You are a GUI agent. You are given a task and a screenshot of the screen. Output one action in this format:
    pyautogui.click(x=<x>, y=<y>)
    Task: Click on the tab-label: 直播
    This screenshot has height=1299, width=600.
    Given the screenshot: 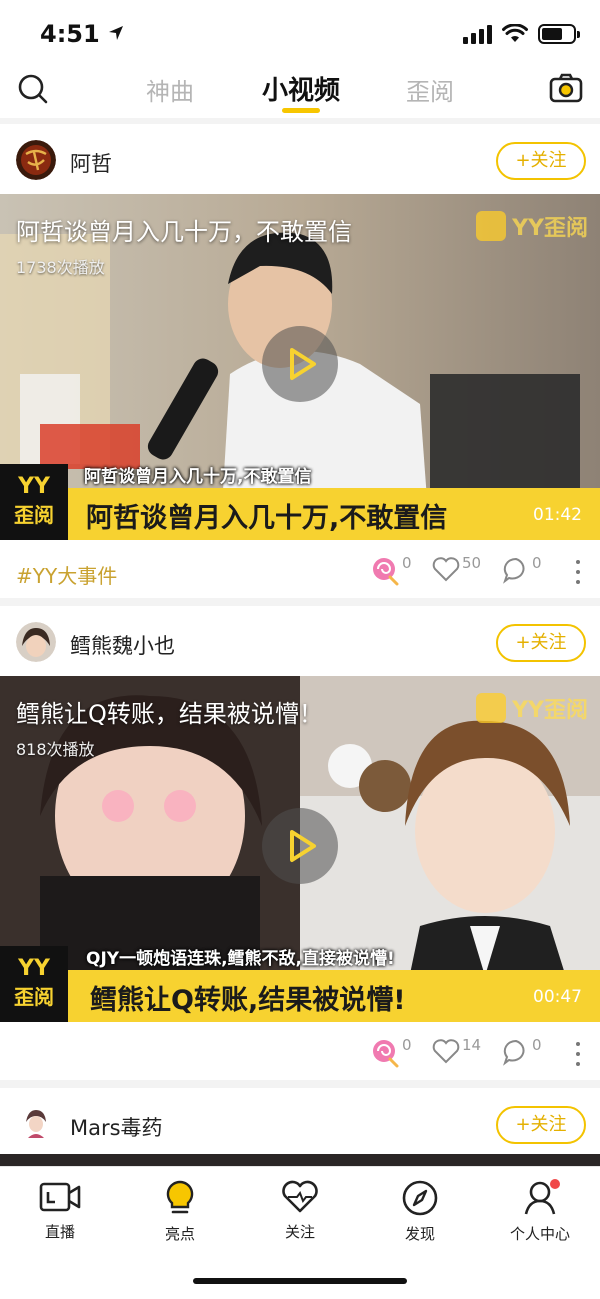 What is the action you would take?
    pyautogui.click(x=59, y=1232)
    